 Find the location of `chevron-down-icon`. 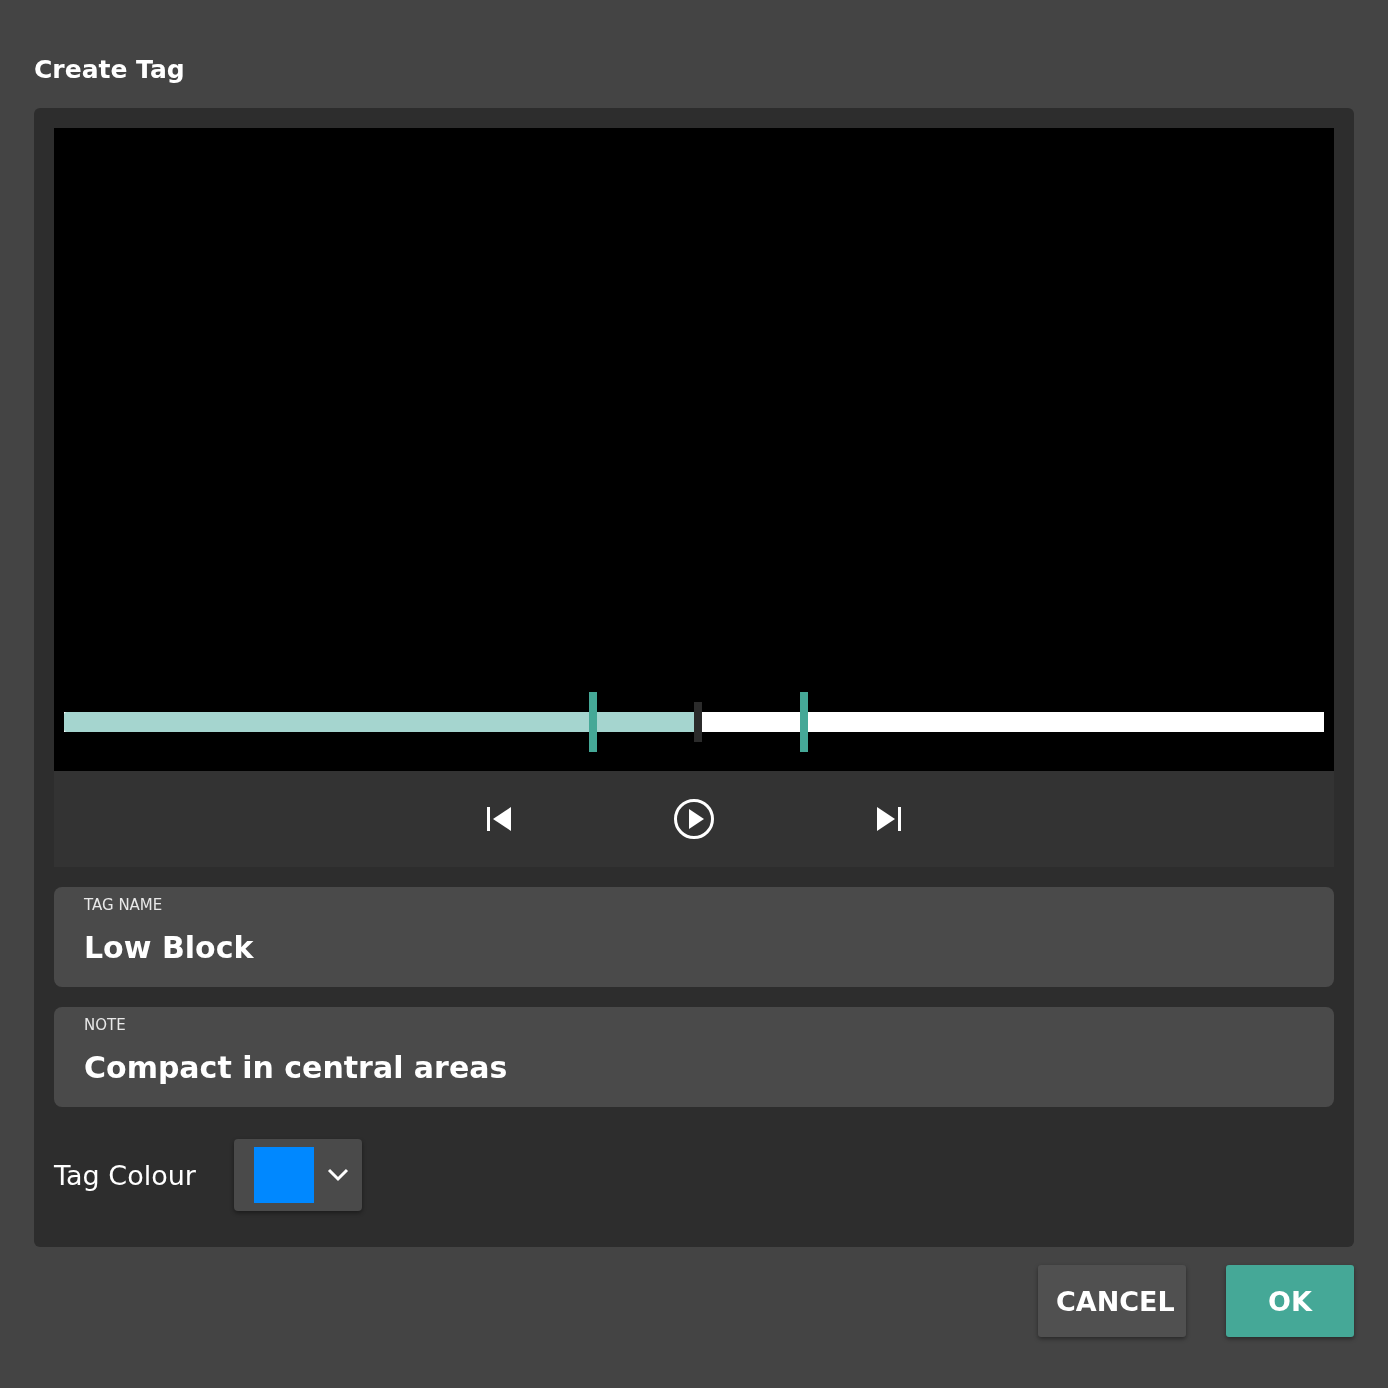

chevron-down-icon is located at coordinates (337, 1175).